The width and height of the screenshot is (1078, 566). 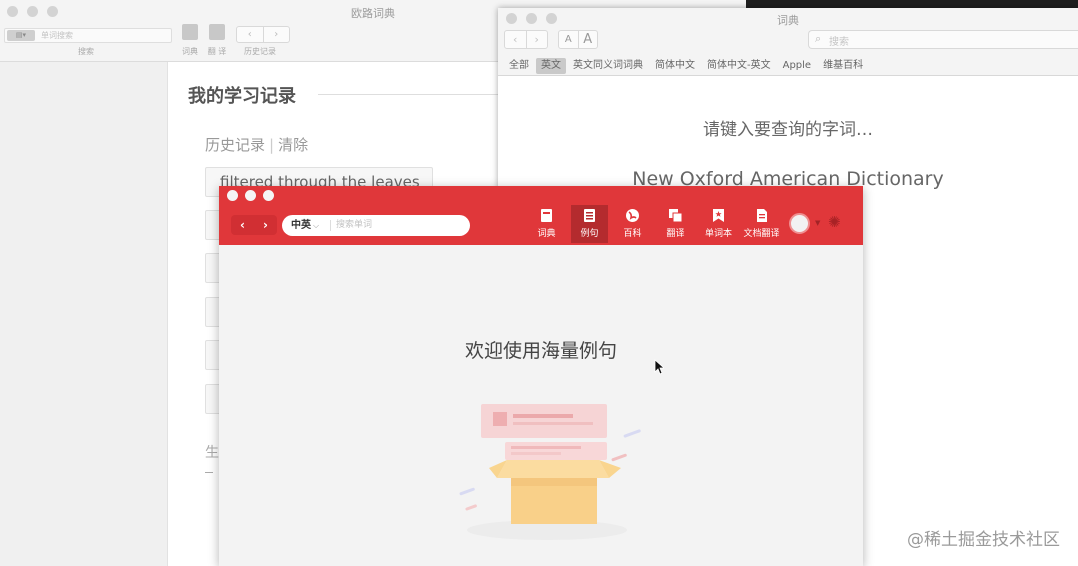 I want to click on clear-link: 清除, so click(x=293, y=145).